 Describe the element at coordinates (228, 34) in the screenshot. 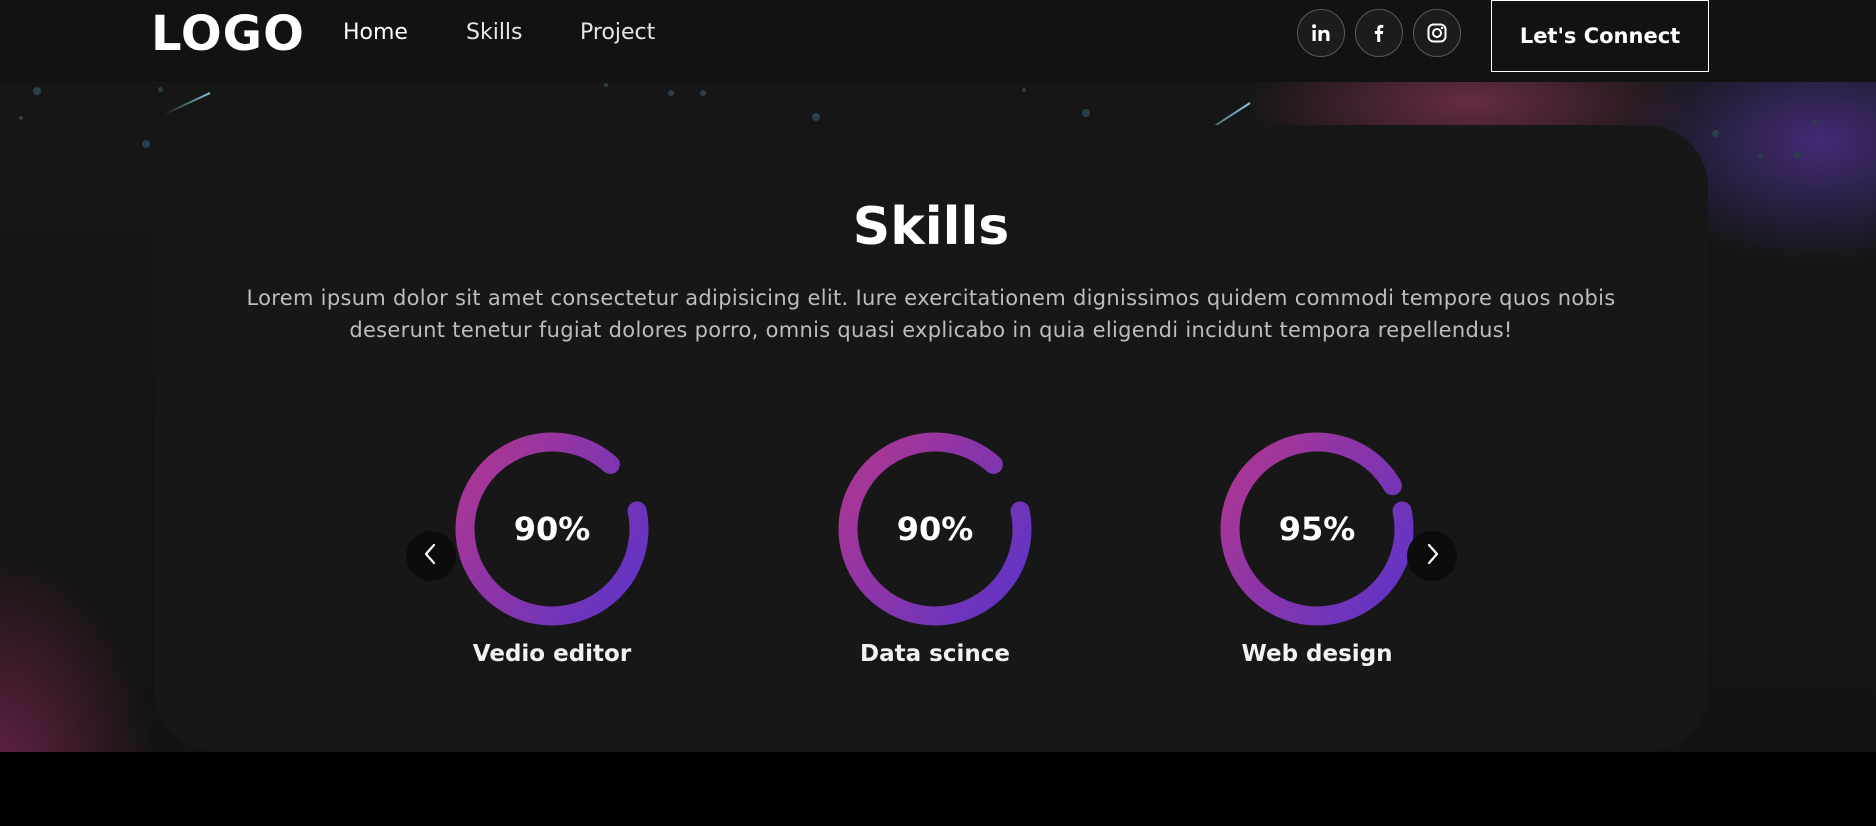

I see `logo: LOGO` at that location.